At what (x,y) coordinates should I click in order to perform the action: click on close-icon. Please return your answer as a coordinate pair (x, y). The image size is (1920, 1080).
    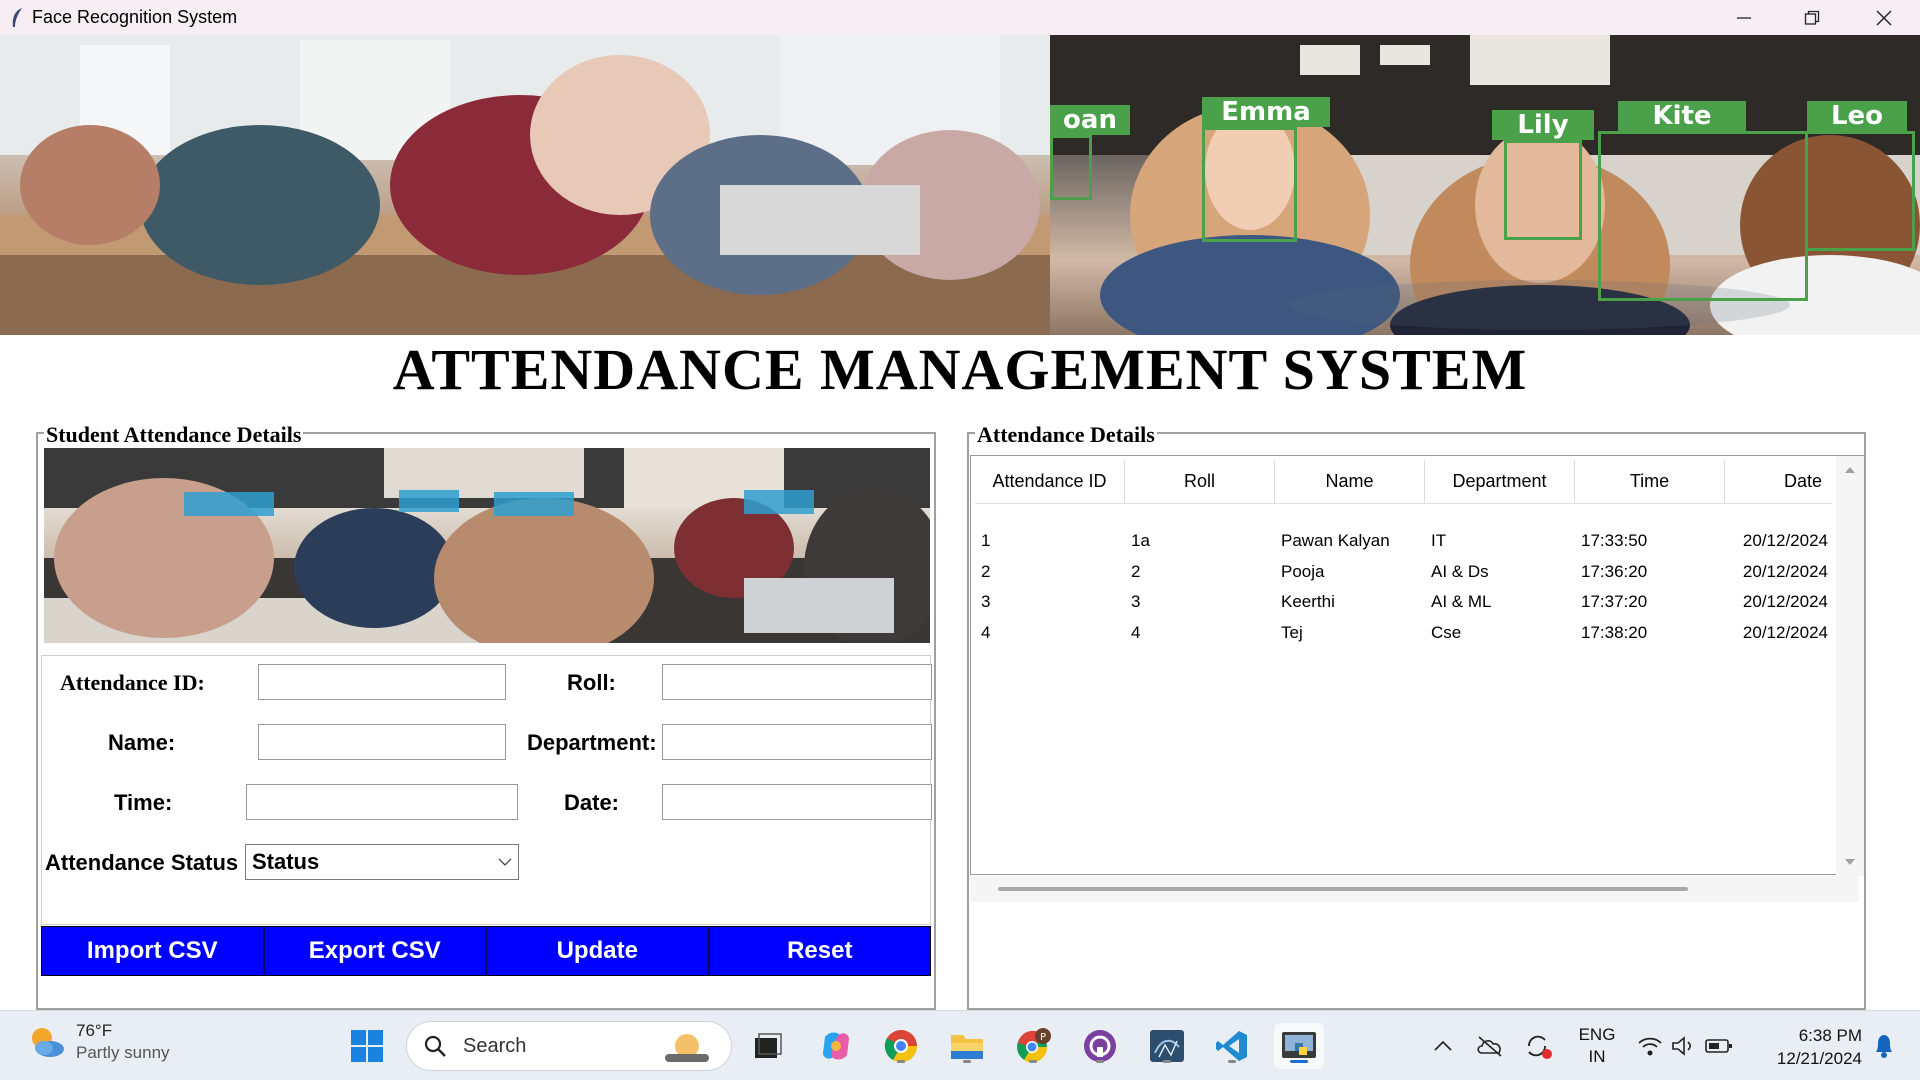
    Looking at the image, I should click on (1884, 17).